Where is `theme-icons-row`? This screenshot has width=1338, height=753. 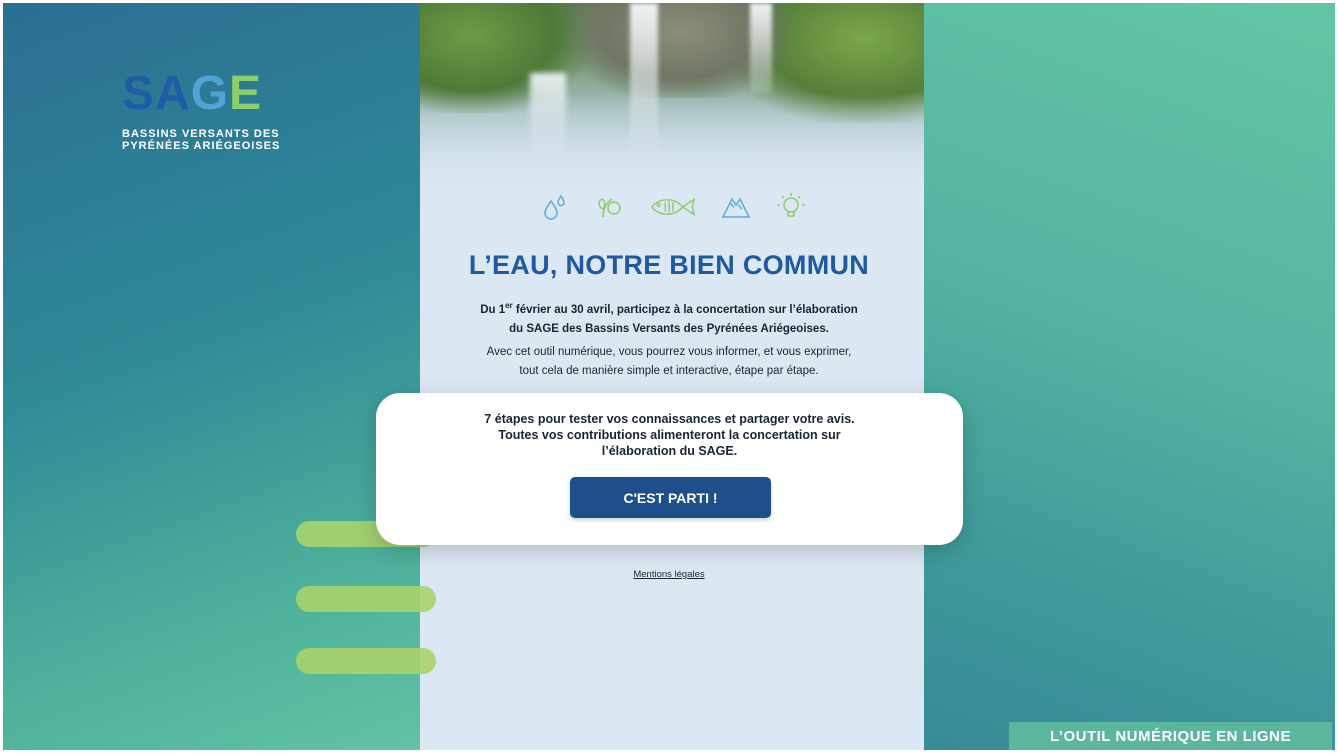
theme-icons-row is located at coordinates (673, 207).